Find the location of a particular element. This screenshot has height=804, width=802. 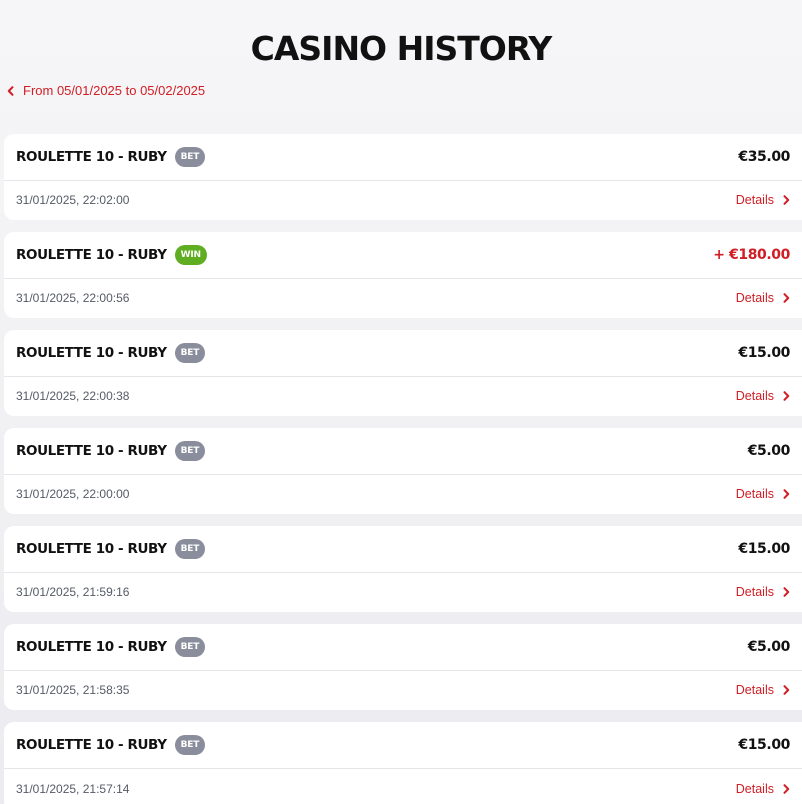

transaction-timestamp: 31/01/2025, 22:02:00 is located at coordinates (73, 200).